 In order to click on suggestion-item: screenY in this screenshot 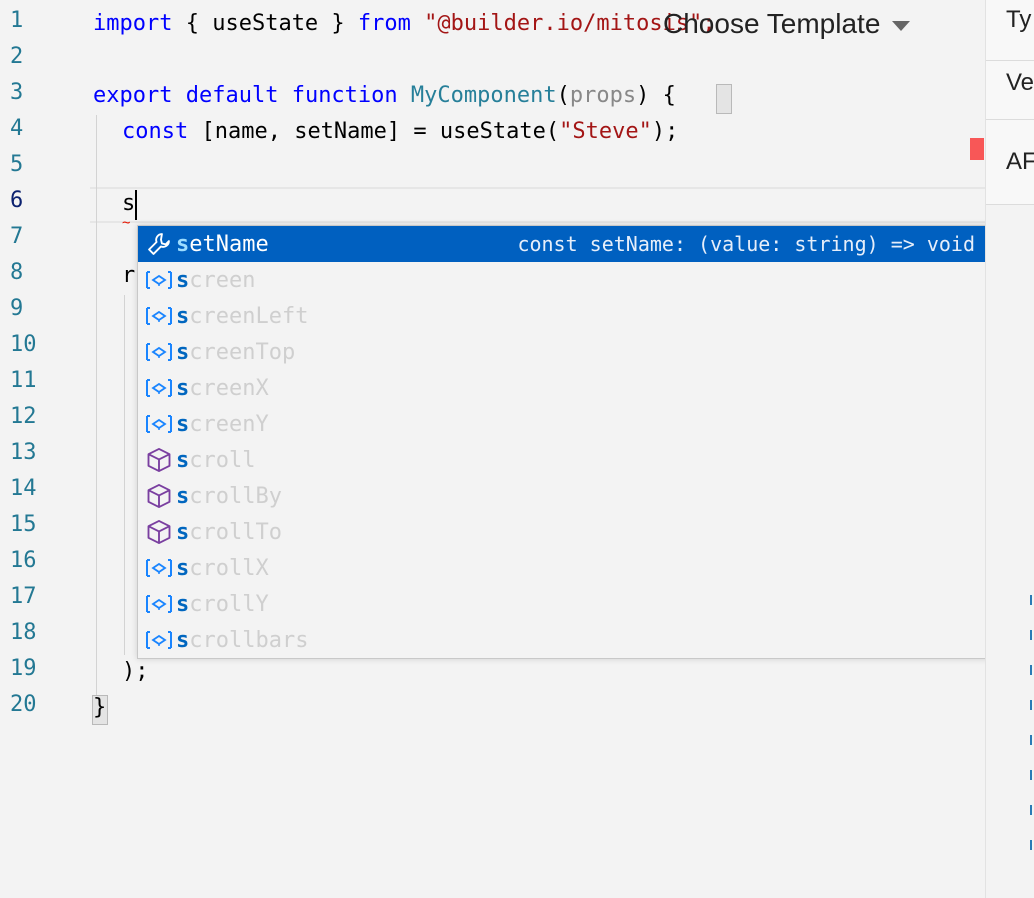, I will do `click(566, 424)`.